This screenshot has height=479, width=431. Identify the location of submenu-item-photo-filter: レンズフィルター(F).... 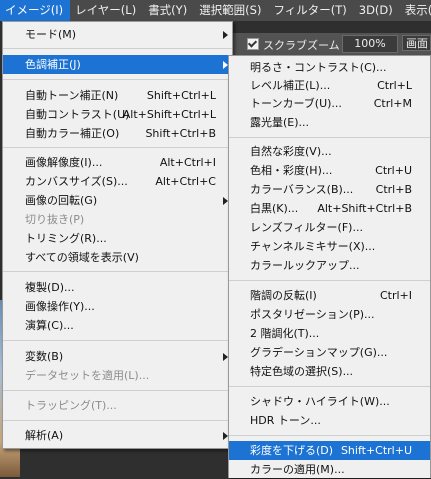
(329, 227).